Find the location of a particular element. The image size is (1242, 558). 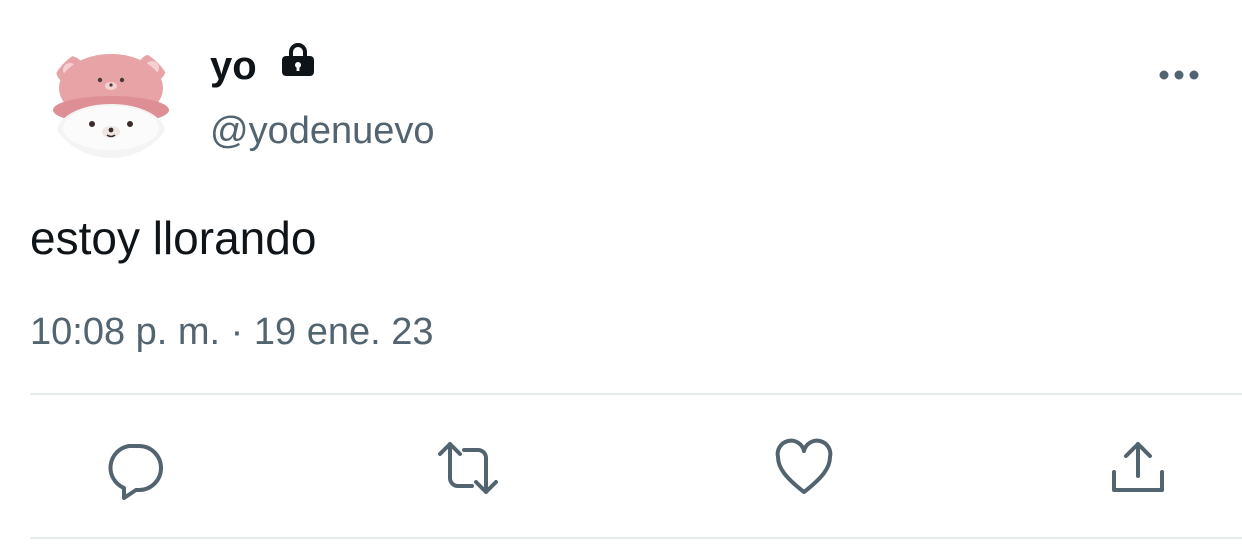

user-handle: @yodenuevo is located at coordinates (322, 131).